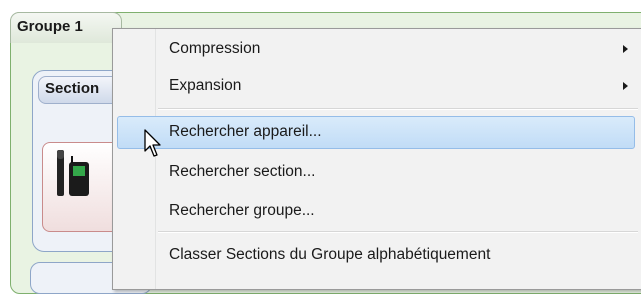  What do you see at coordinates (72, 88) in the screenshot?
I see `section-title: Section` at bounding box center [72, 88].